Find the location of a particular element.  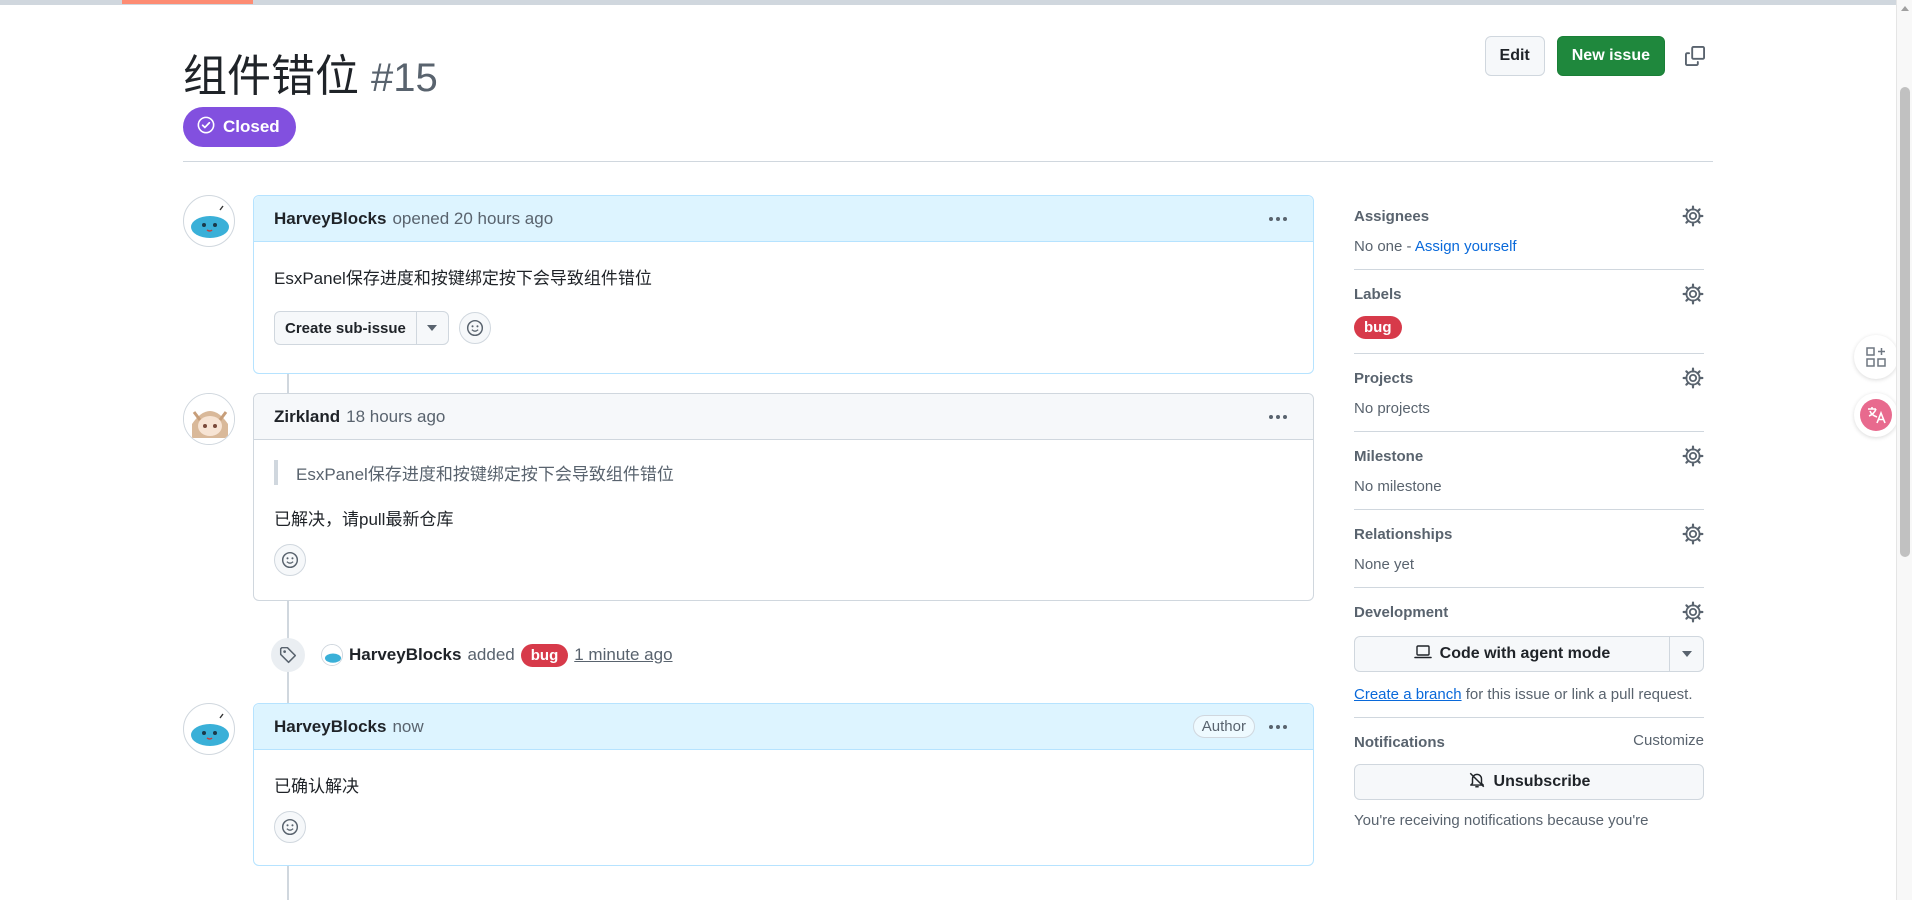

vertical-scrollbar is located at coordinates (1904, 450).